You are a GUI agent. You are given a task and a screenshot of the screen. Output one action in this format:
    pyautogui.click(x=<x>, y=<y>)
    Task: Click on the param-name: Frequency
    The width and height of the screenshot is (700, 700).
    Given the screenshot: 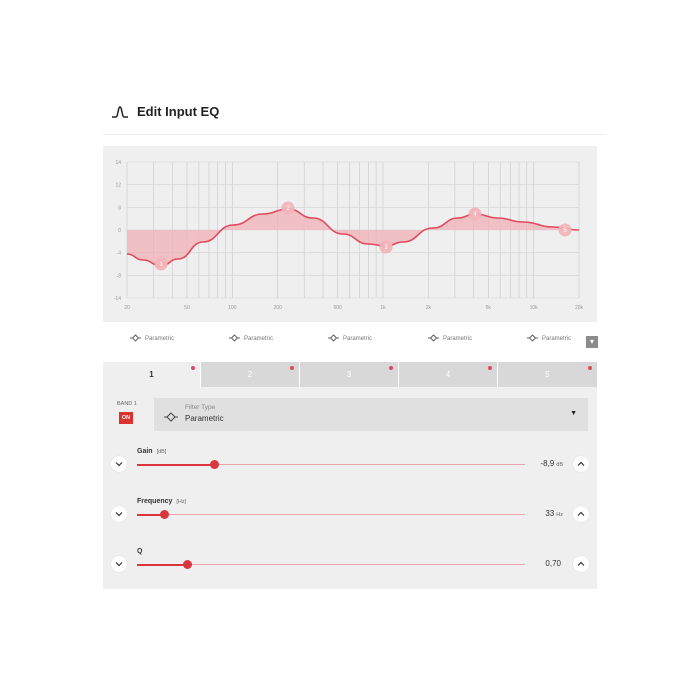 What is the action you would take?
    pyautogui.click(x=155, y=501)
    